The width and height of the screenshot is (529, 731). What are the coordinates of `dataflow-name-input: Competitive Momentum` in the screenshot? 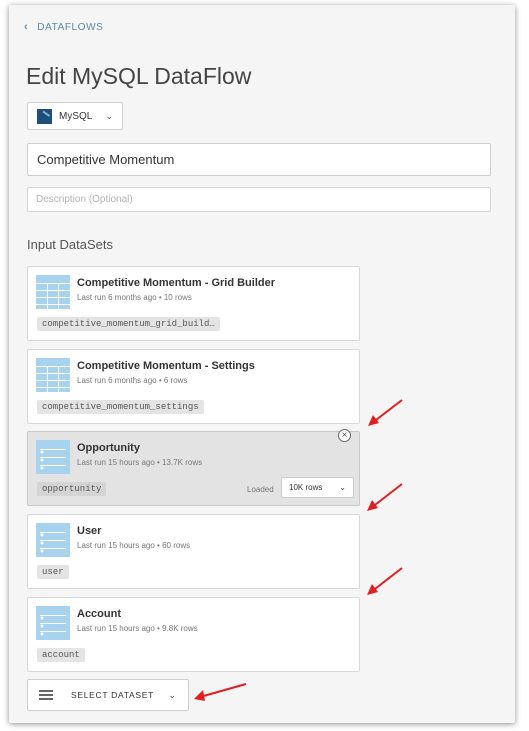 It's located at (259, 159).